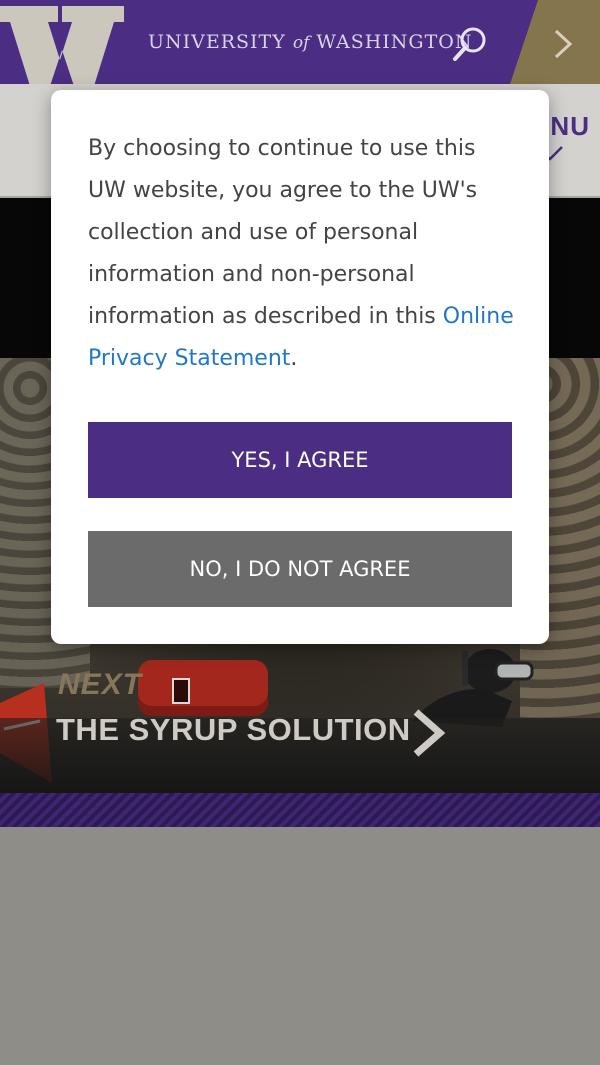 Image resolution: width=600 pixels, height=1065 pixels. What do you see at coordinates (300, 460) in the screenshot?
I see `agree-button: YES, I AGREE` at bounding box center [300, 460].